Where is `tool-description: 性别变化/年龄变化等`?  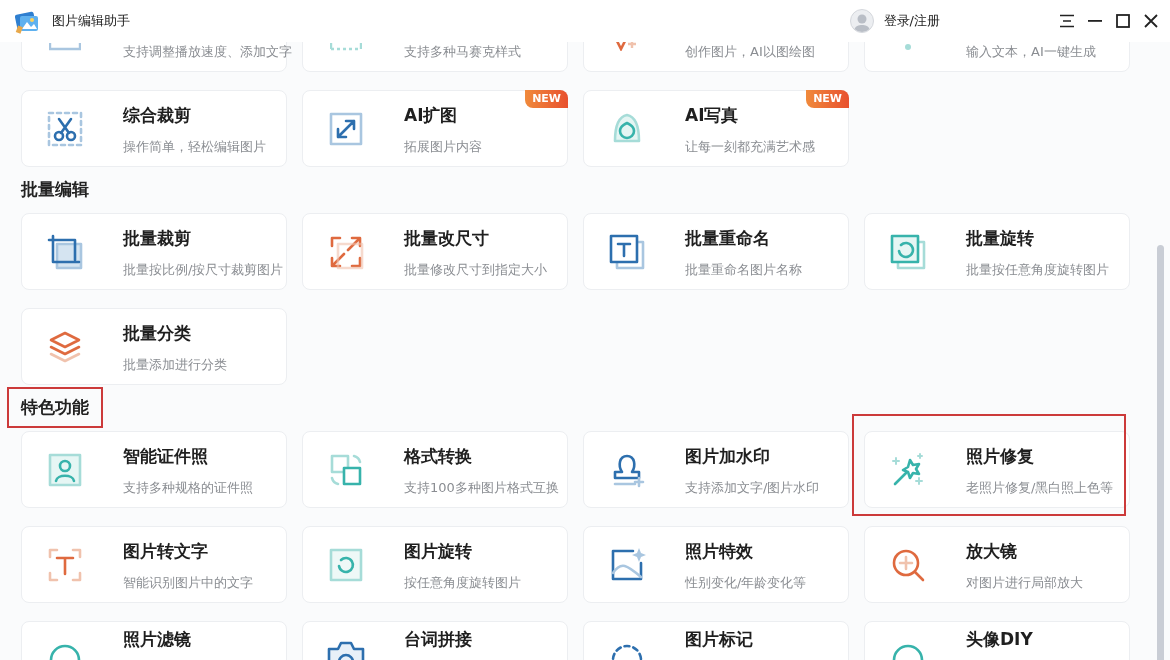 tool-description: 性别变化/年龄变化等 is located at coordinates (746, 583).